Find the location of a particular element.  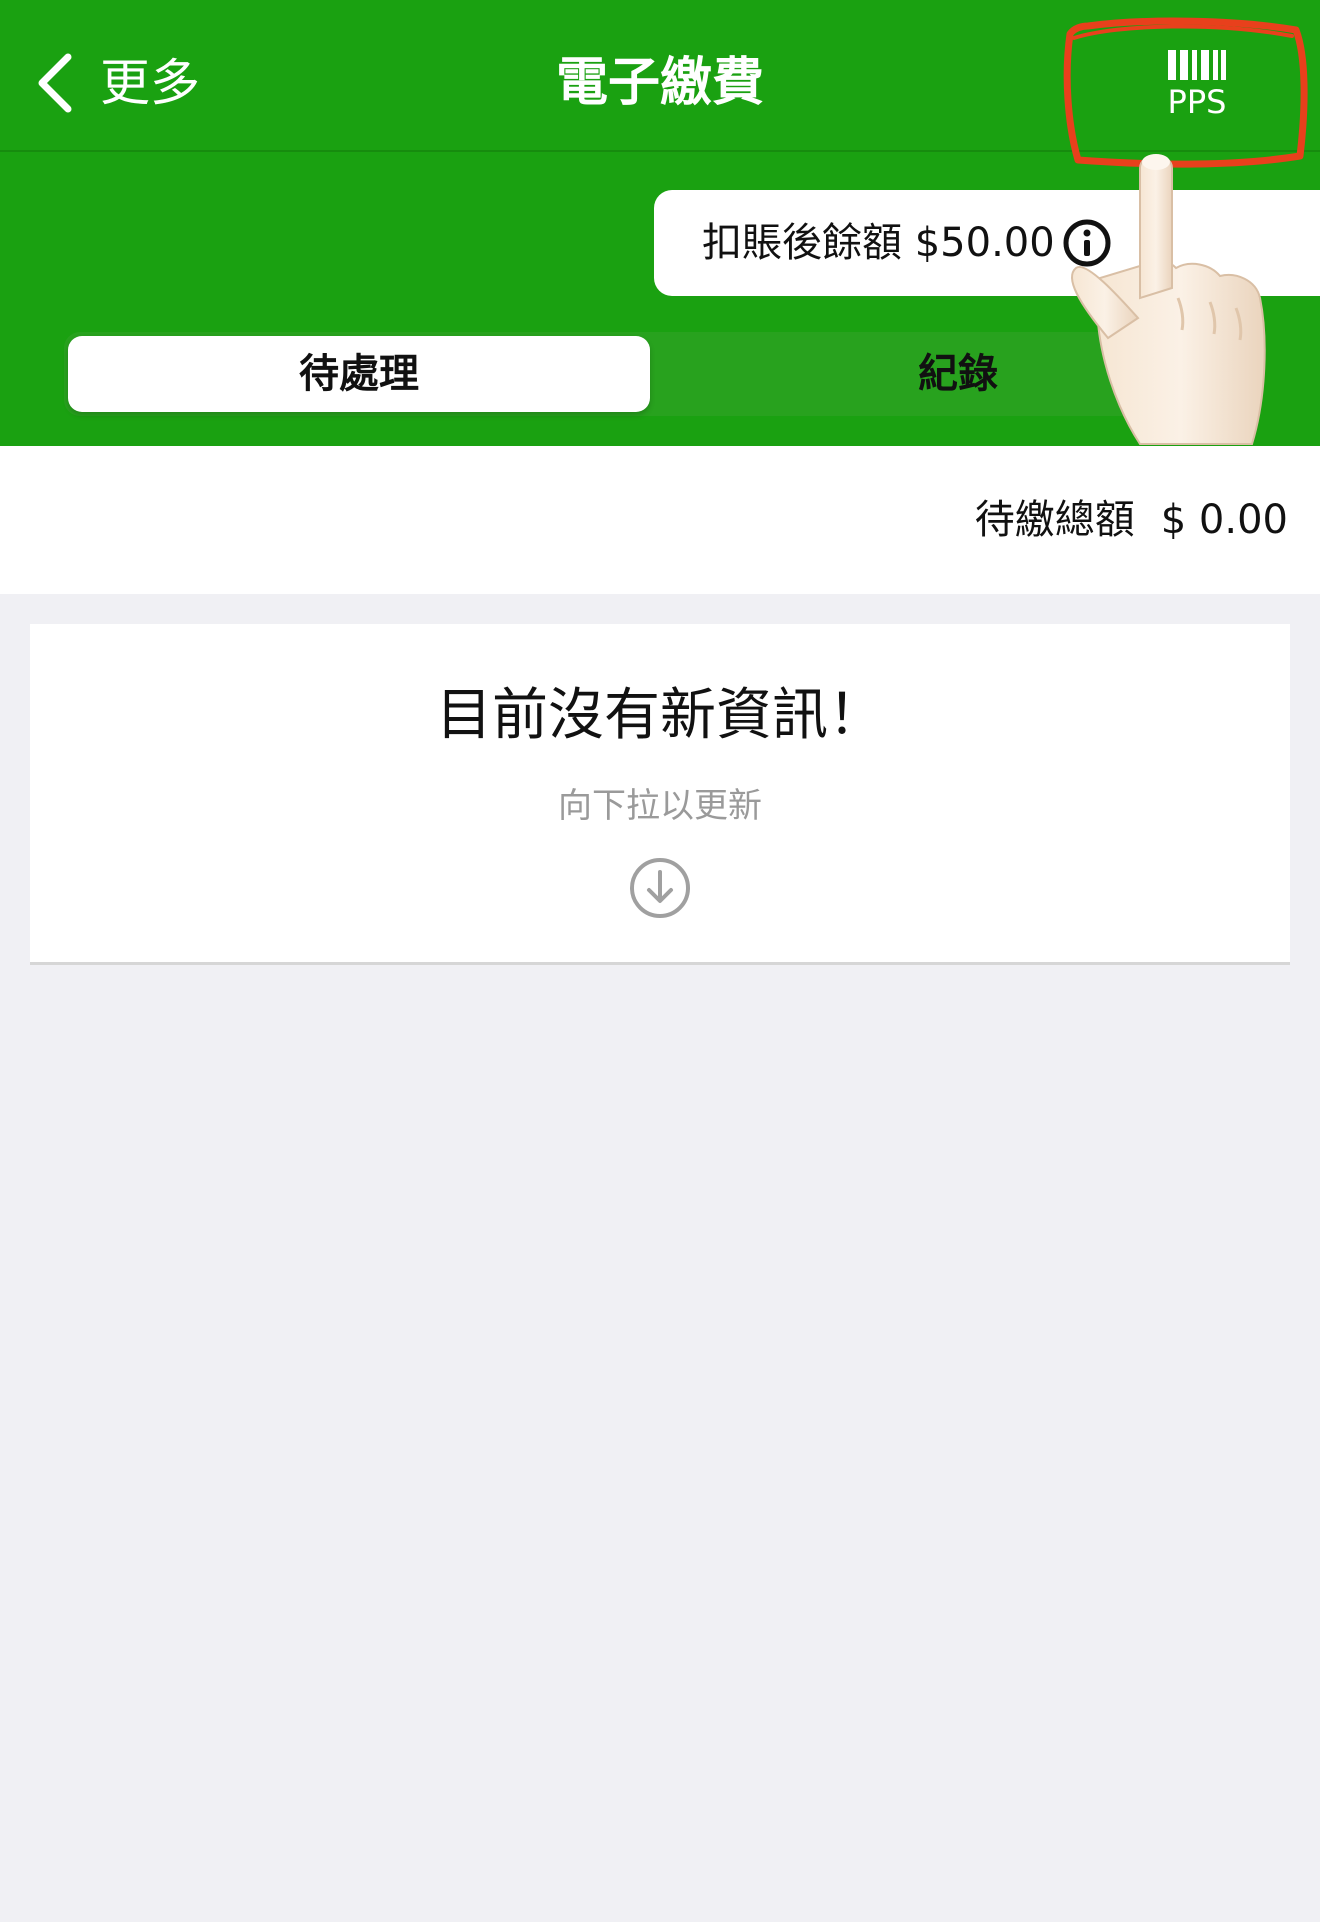

balance-amount: $50.00 is located at coordinates (984, 243).